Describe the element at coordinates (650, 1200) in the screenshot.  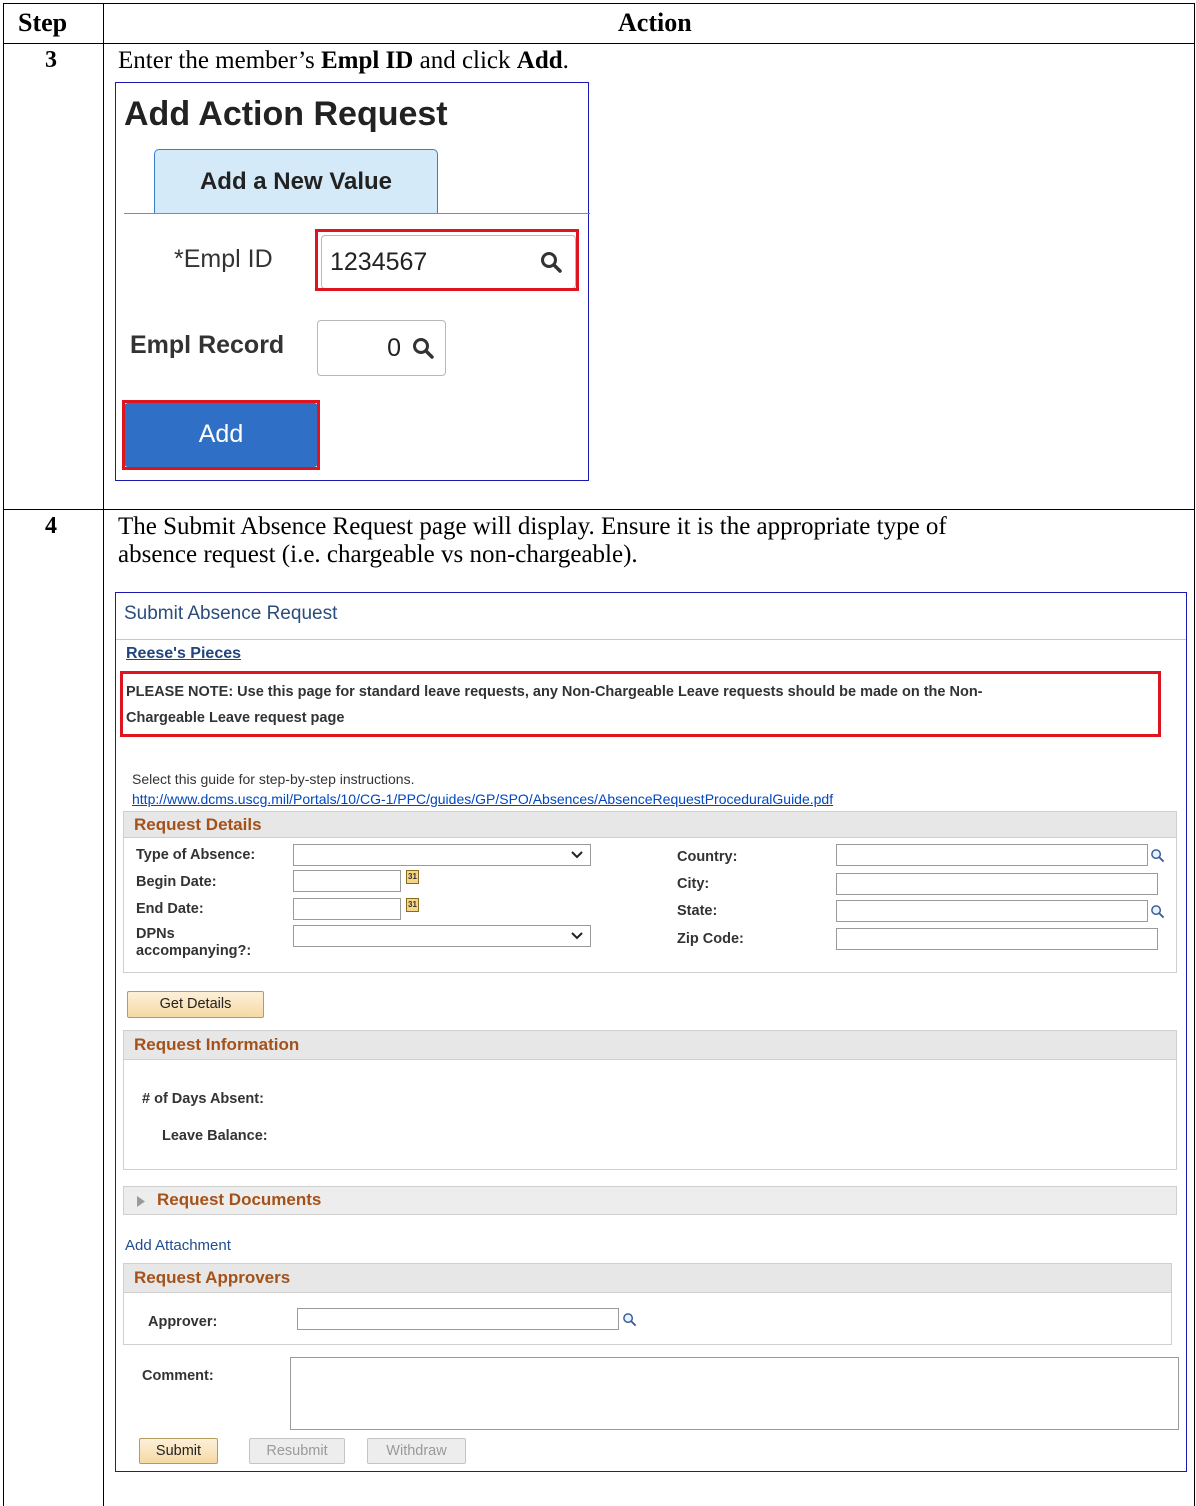
I see `request-documents-section: Request Documents` at that location.